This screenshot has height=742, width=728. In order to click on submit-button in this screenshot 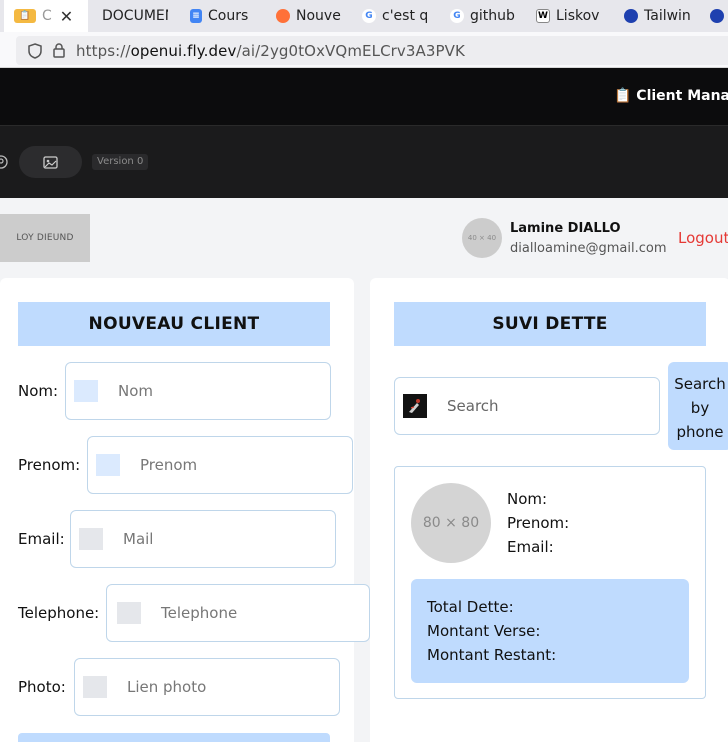, I will do `click(174, 737)`.